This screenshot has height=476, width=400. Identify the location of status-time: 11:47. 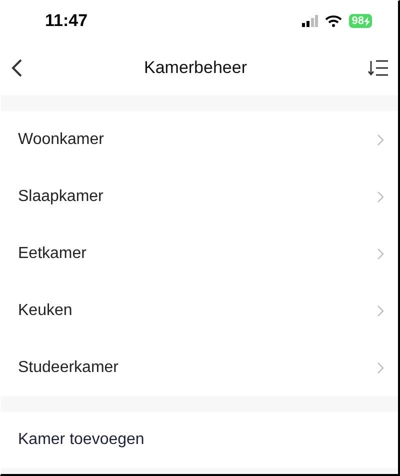
(66, 21).